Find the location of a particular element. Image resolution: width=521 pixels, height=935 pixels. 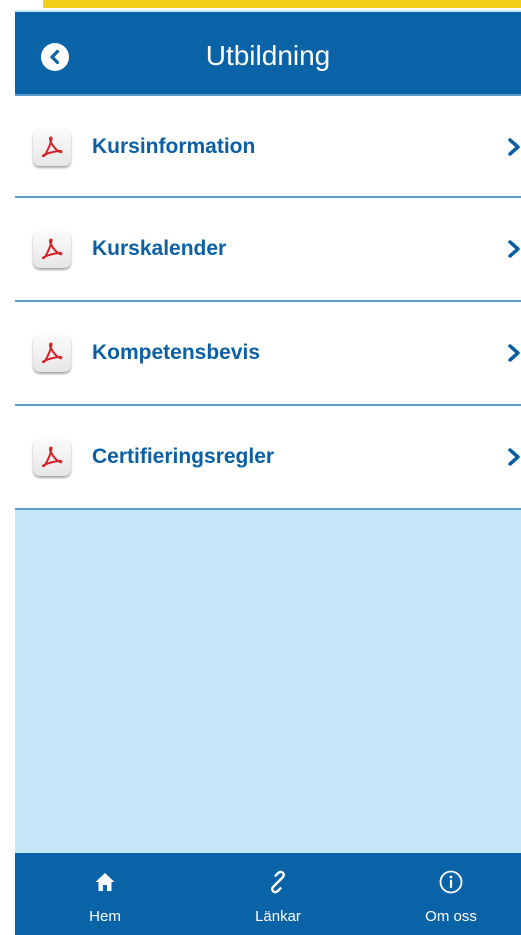

nav-item-hem: Hem is located at coordinates (105, 894).